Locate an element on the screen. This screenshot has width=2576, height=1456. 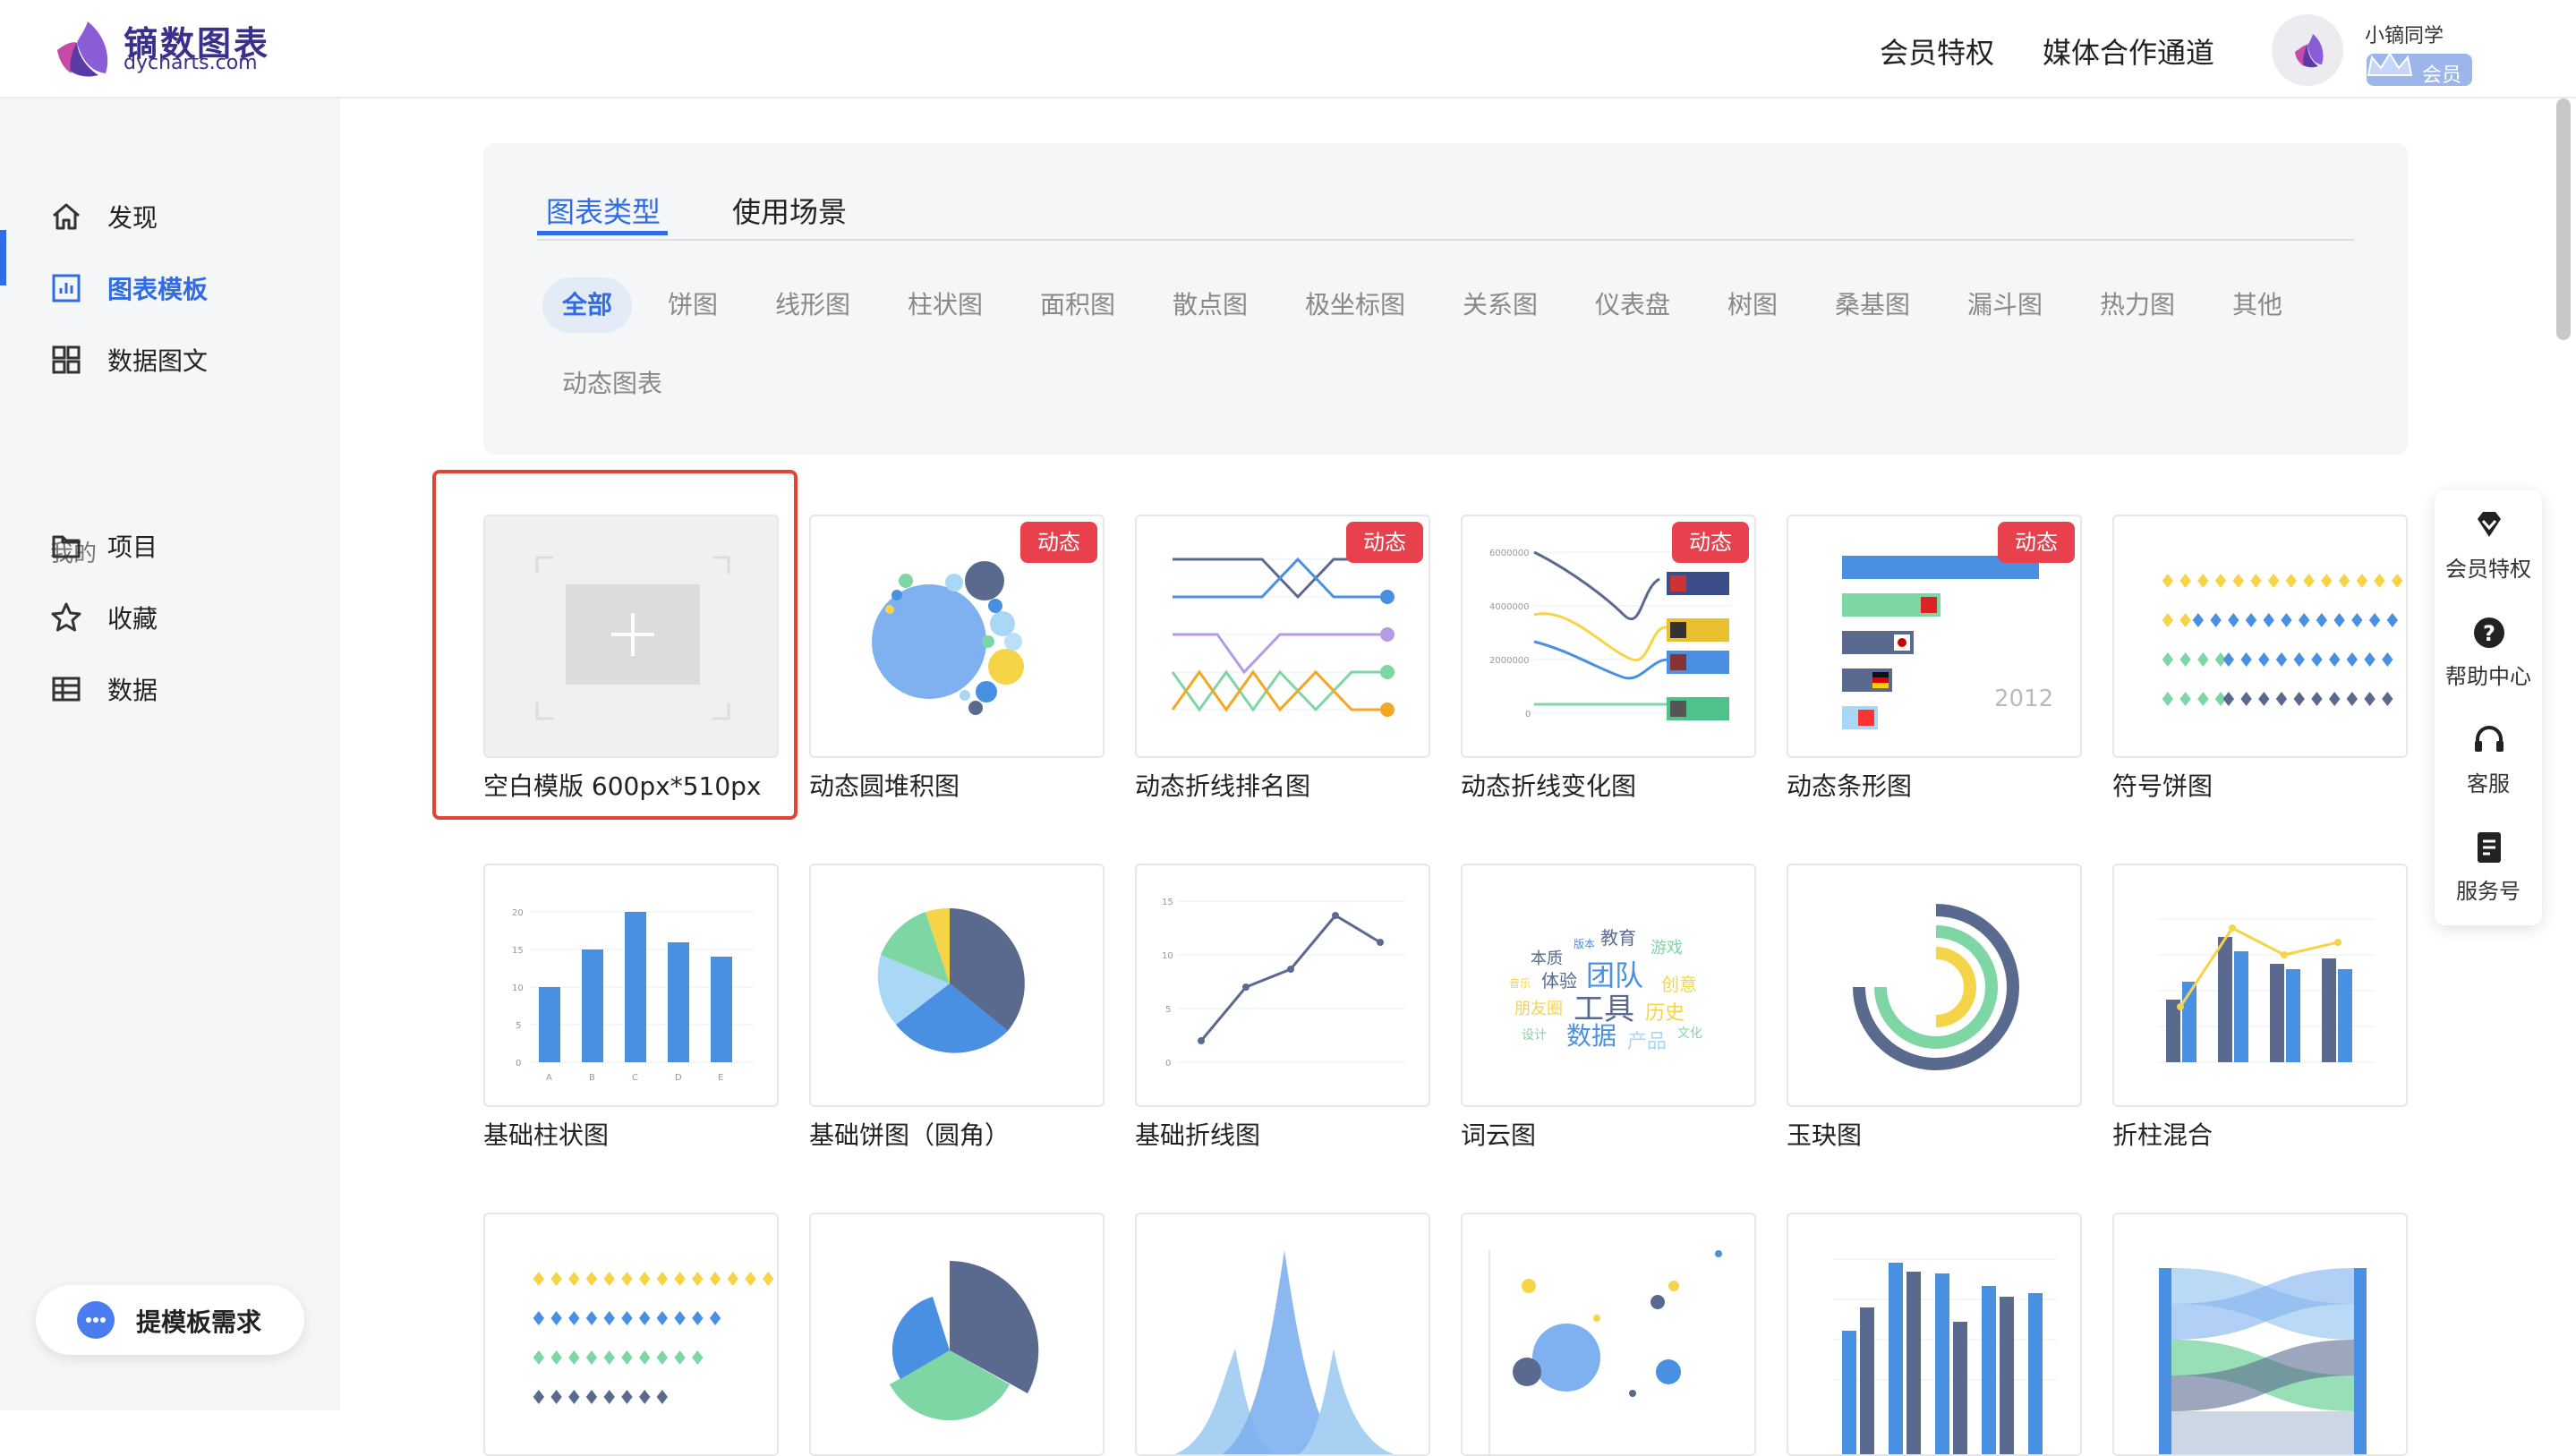
sidebar-item-data-articles: 数据图文 is located at coordinates (170, 359).